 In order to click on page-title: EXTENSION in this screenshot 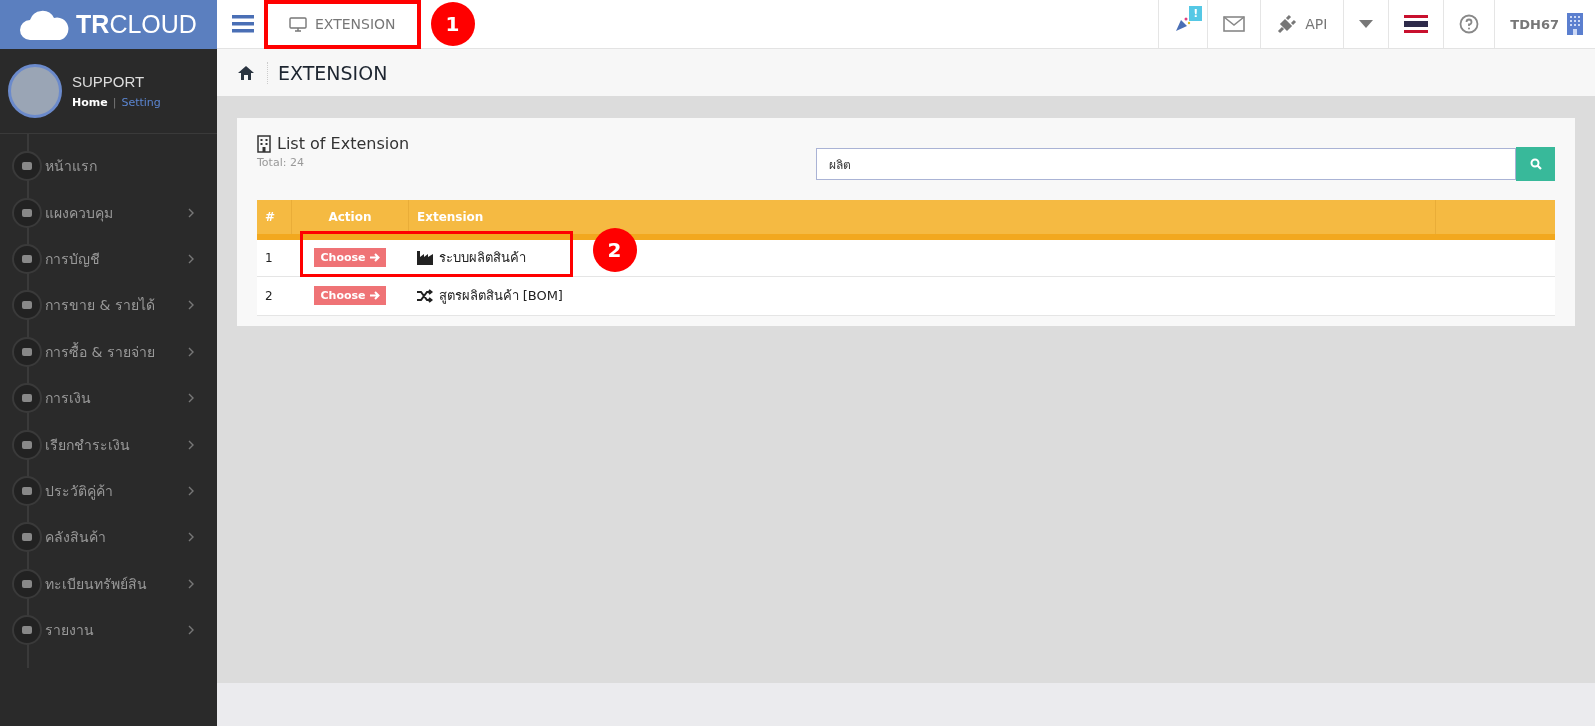, I will do `click(327, 72)`.